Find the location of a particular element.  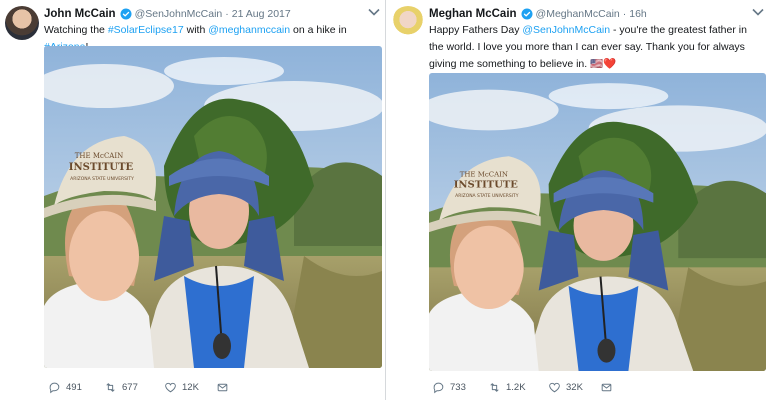

tweet-actions: 491 677 12K is located at coordinates (141, 387).